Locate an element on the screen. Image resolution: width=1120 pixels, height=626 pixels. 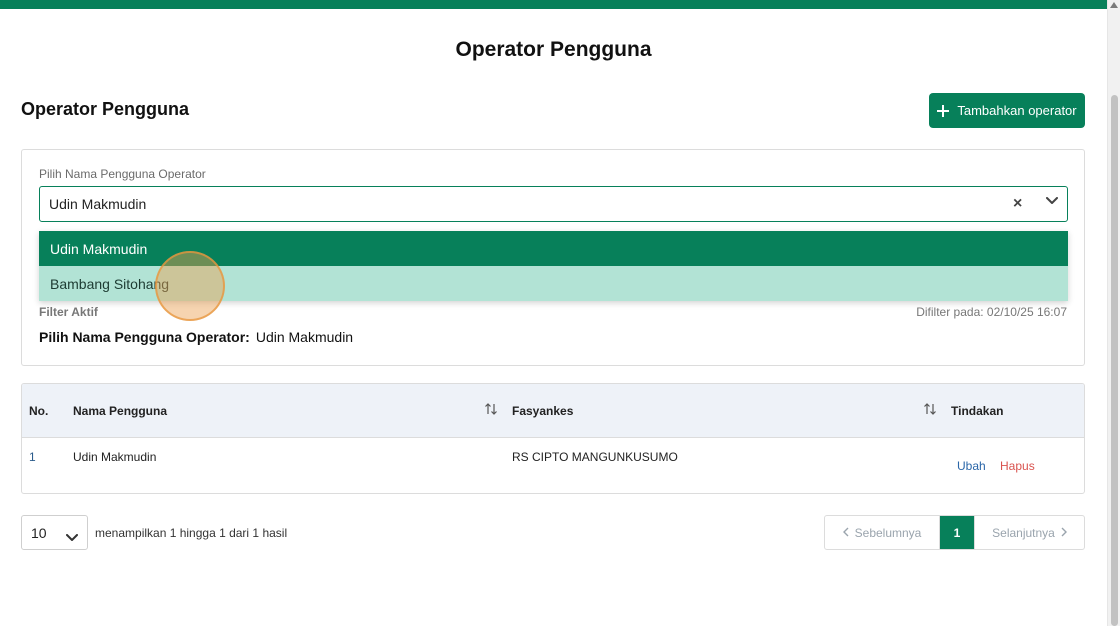
operator-dropdown-menu: Udin Makmudin Bambang Sitohang is located at coordinates (553, 266).